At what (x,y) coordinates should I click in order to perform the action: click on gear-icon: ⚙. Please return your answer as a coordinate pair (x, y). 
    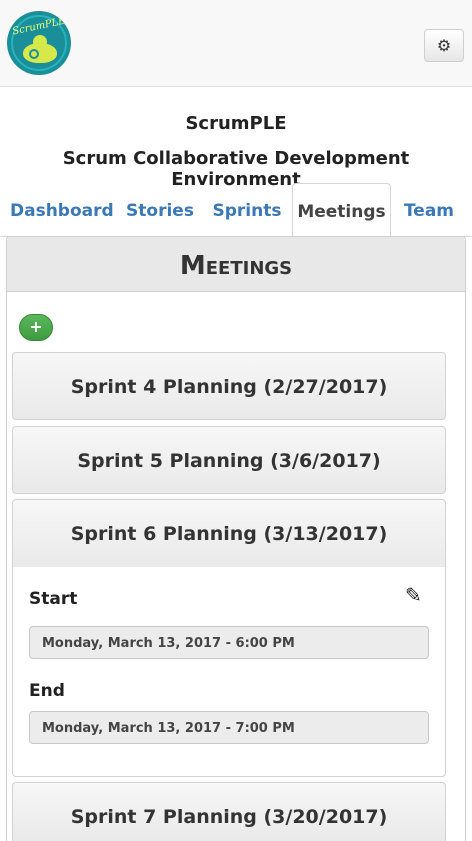
    Looking at the image, I should click on (444, 45).